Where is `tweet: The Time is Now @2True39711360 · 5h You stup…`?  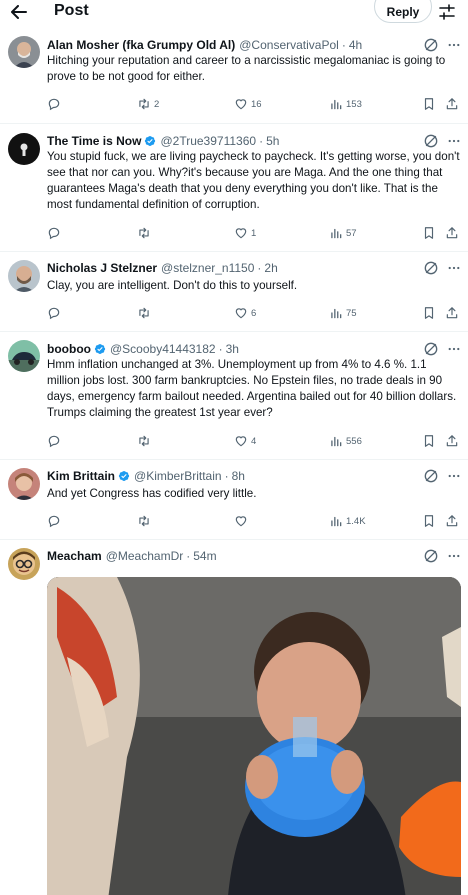 tweet: The Time is Now @2True39711360 · 5h You stup… is located at coordinates (234, 188).